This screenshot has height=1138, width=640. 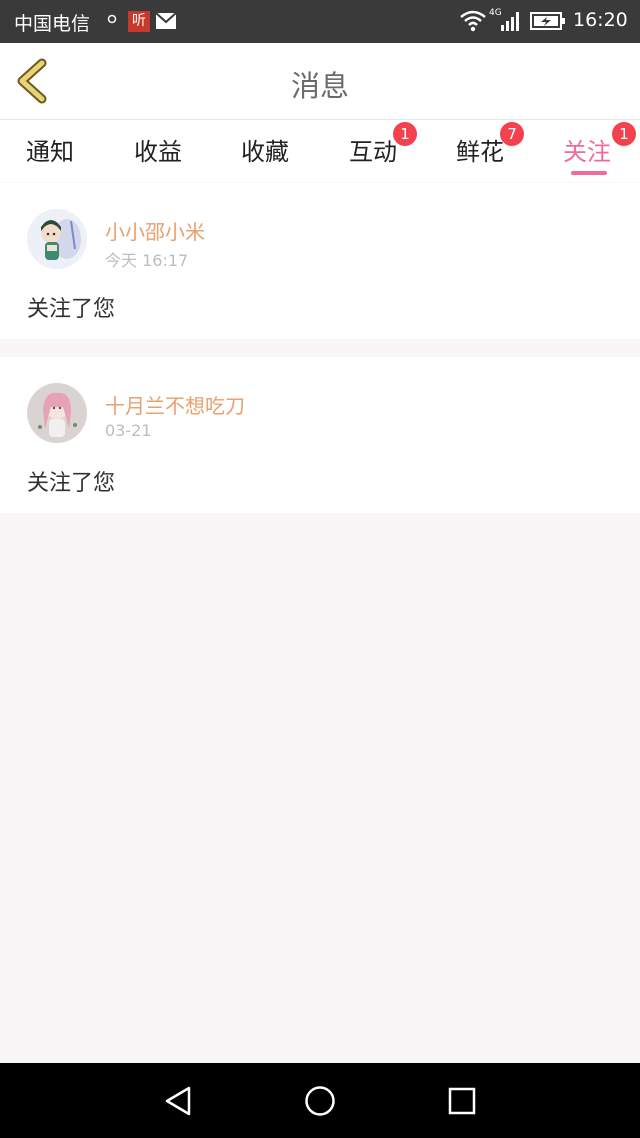 I want to click on battery-charging-icon, so click(x=547, y=21).